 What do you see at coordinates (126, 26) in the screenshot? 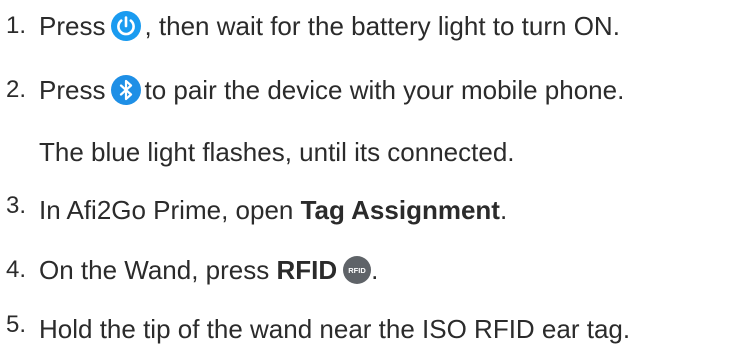
I see `power-icon` at bounding box center [126, 26].